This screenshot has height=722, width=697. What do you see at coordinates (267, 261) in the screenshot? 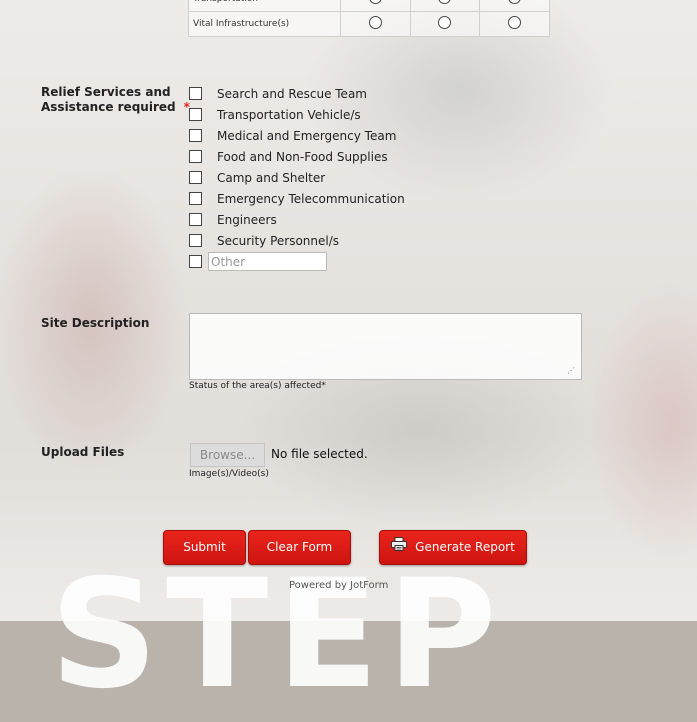
I see `other-input` at bounding box center [267, 261].